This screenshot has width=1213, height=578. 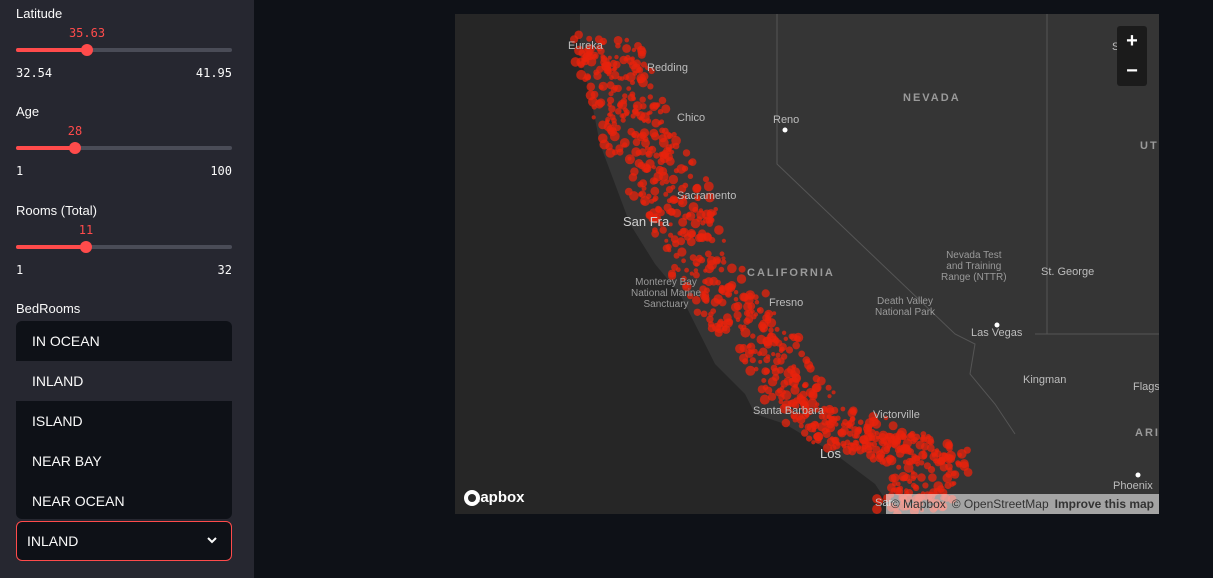 What do you see at coordinates (1132, 41) in the screenshot?
I see `zoom-in-button: +` at bounding box center [1132, 41].